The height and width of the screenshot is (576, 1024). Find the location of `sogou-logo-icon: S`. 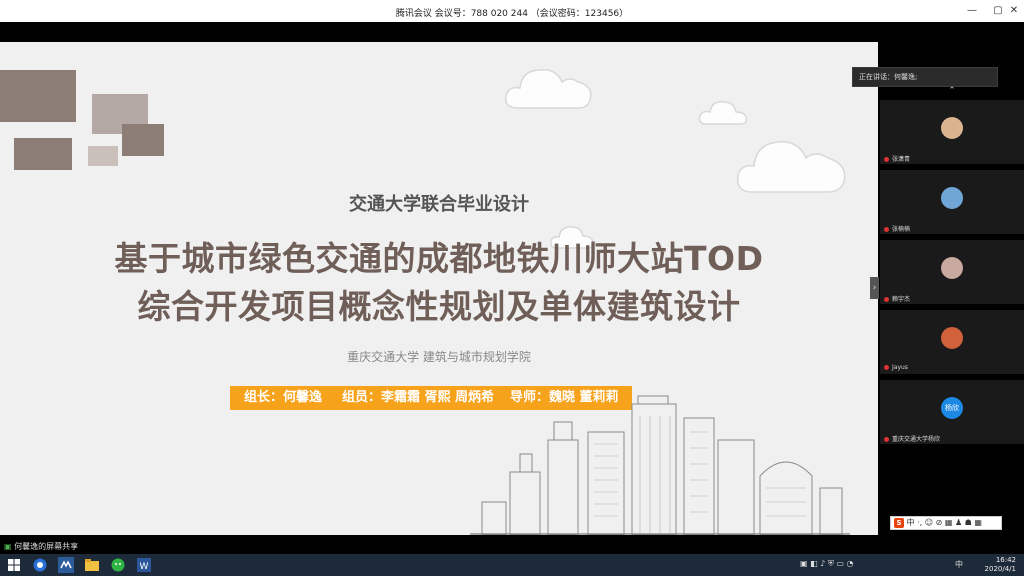

sogou-logo-icon: S is located at coordinates (899, 522).